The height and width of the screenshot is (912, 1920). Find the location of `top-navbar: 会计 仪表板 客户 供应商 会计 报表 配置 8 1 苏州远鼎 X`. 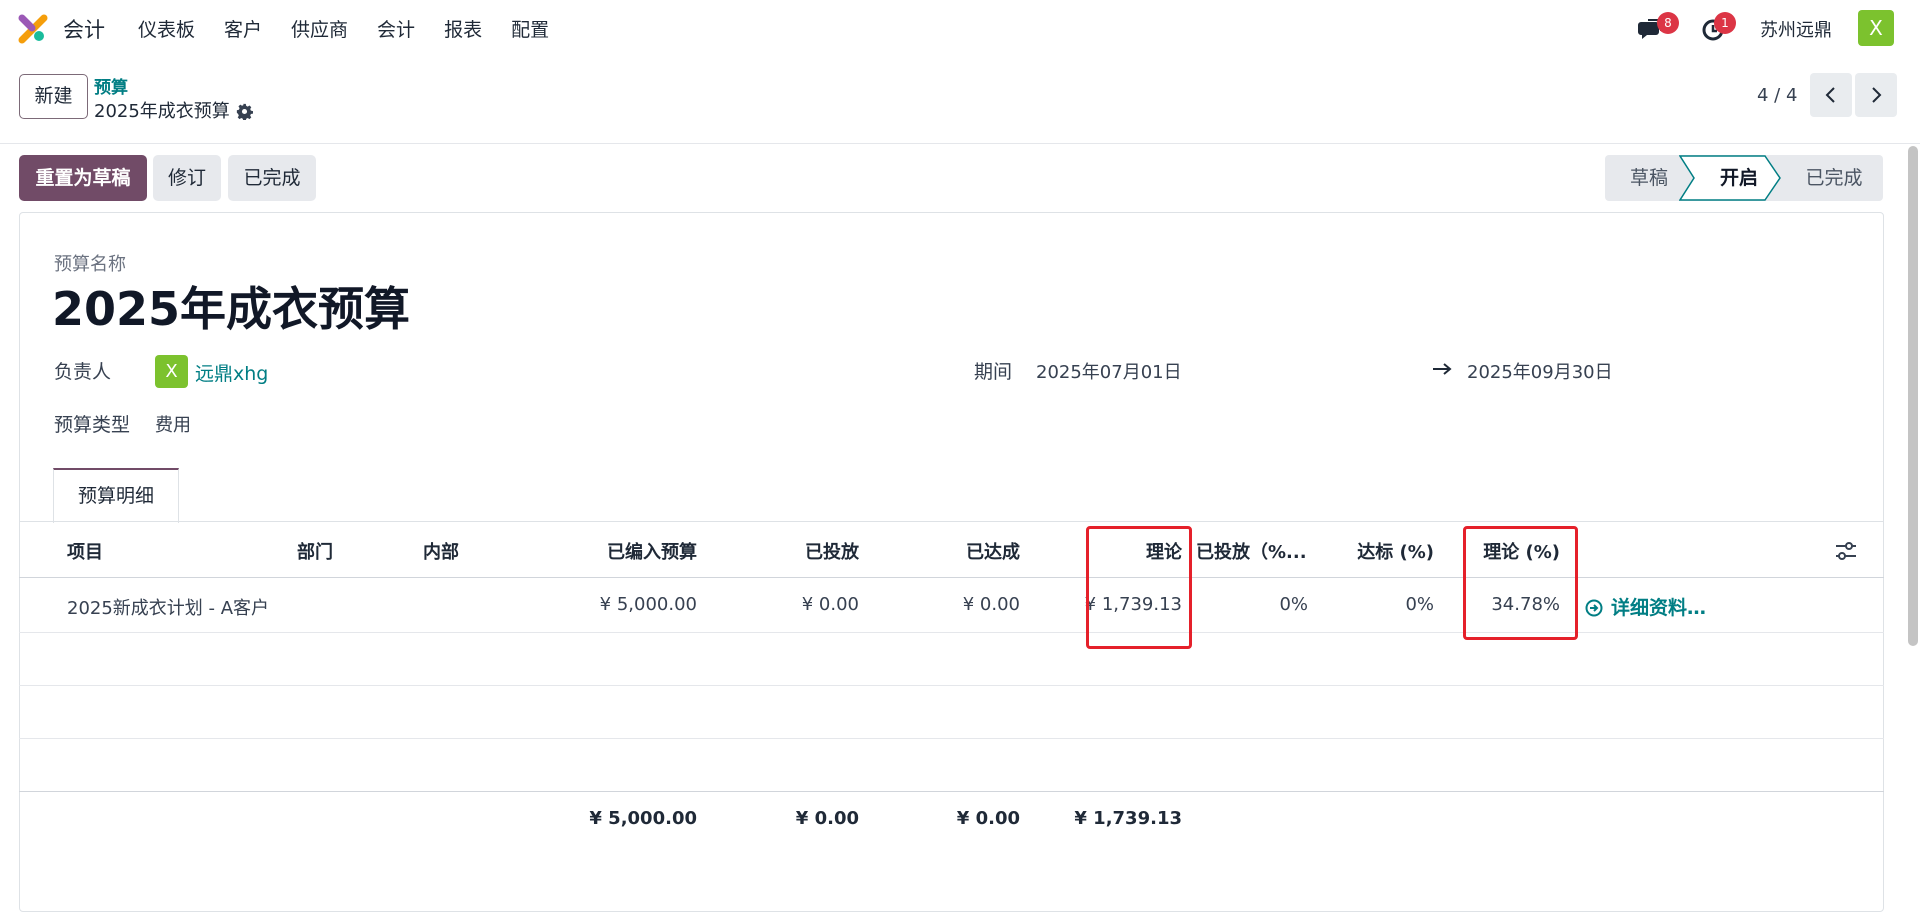

top-navbar: 会计 仪表板 客户 供应商 会计 报表 配置 8 1 苏州远鼎 X is located at coordinates (960, 28).